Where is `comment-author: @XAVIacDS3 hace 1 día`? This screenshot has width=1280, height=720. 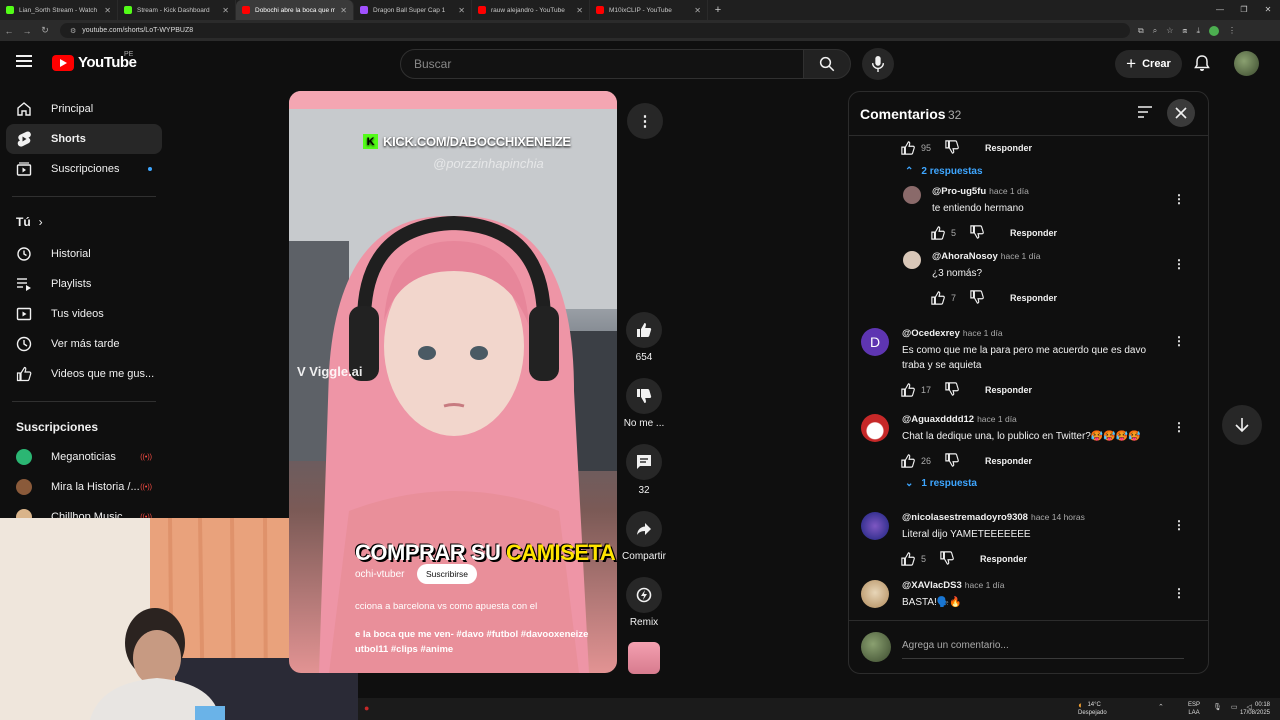
comment-author: @XAVIacDS3 hace 1 día is located at coordinates (953, 585).